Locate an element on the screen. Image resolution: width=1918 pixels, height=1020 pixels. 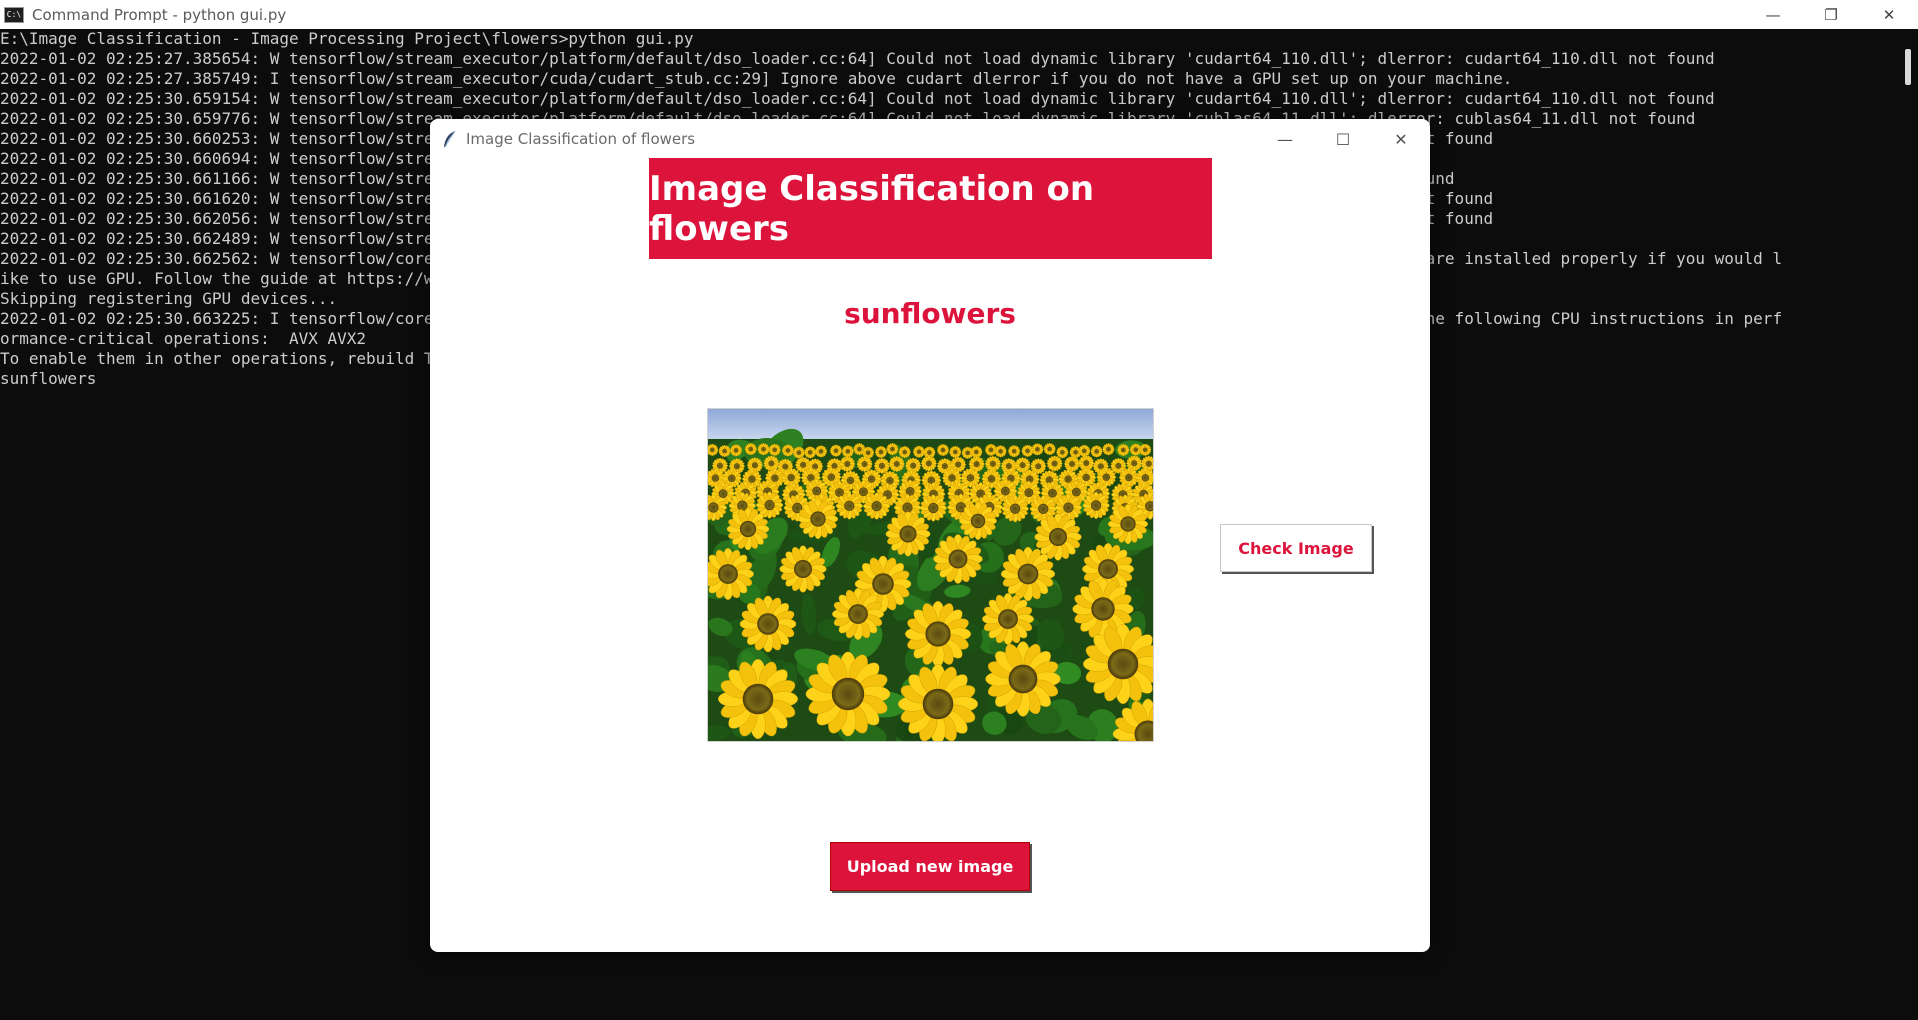
feather-icon is located at coordinates (450, 139).